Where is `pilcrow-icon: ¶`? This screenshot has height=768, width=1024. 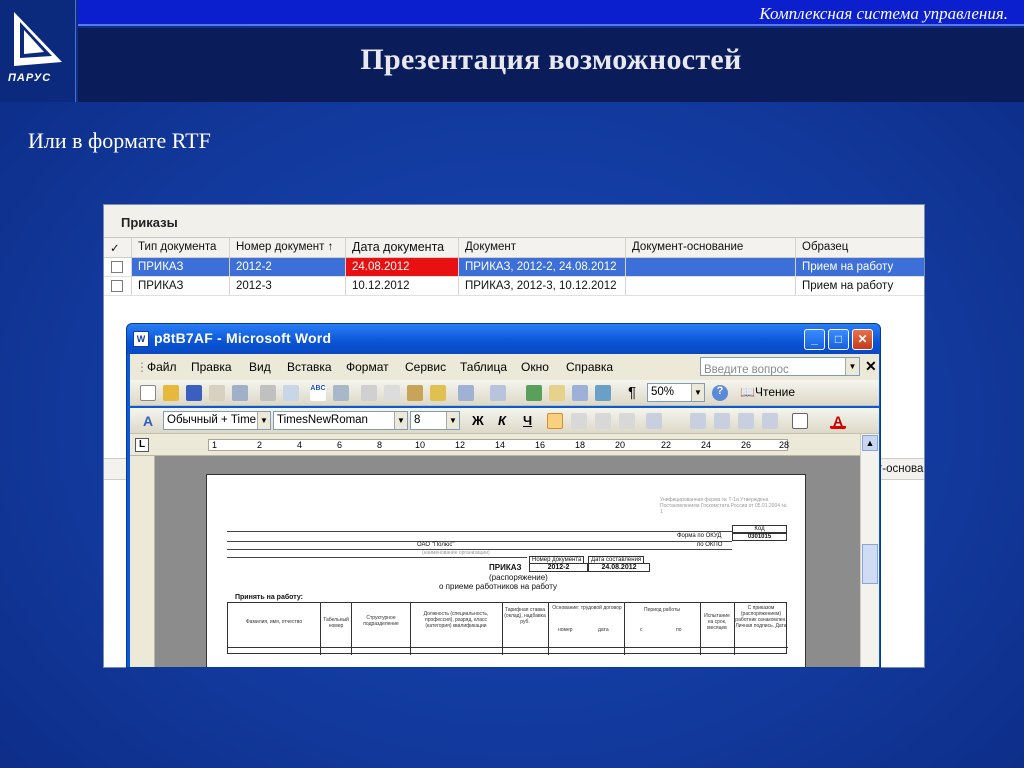 pilcrow-icon: ¶ is located at coordinates (632, 393).